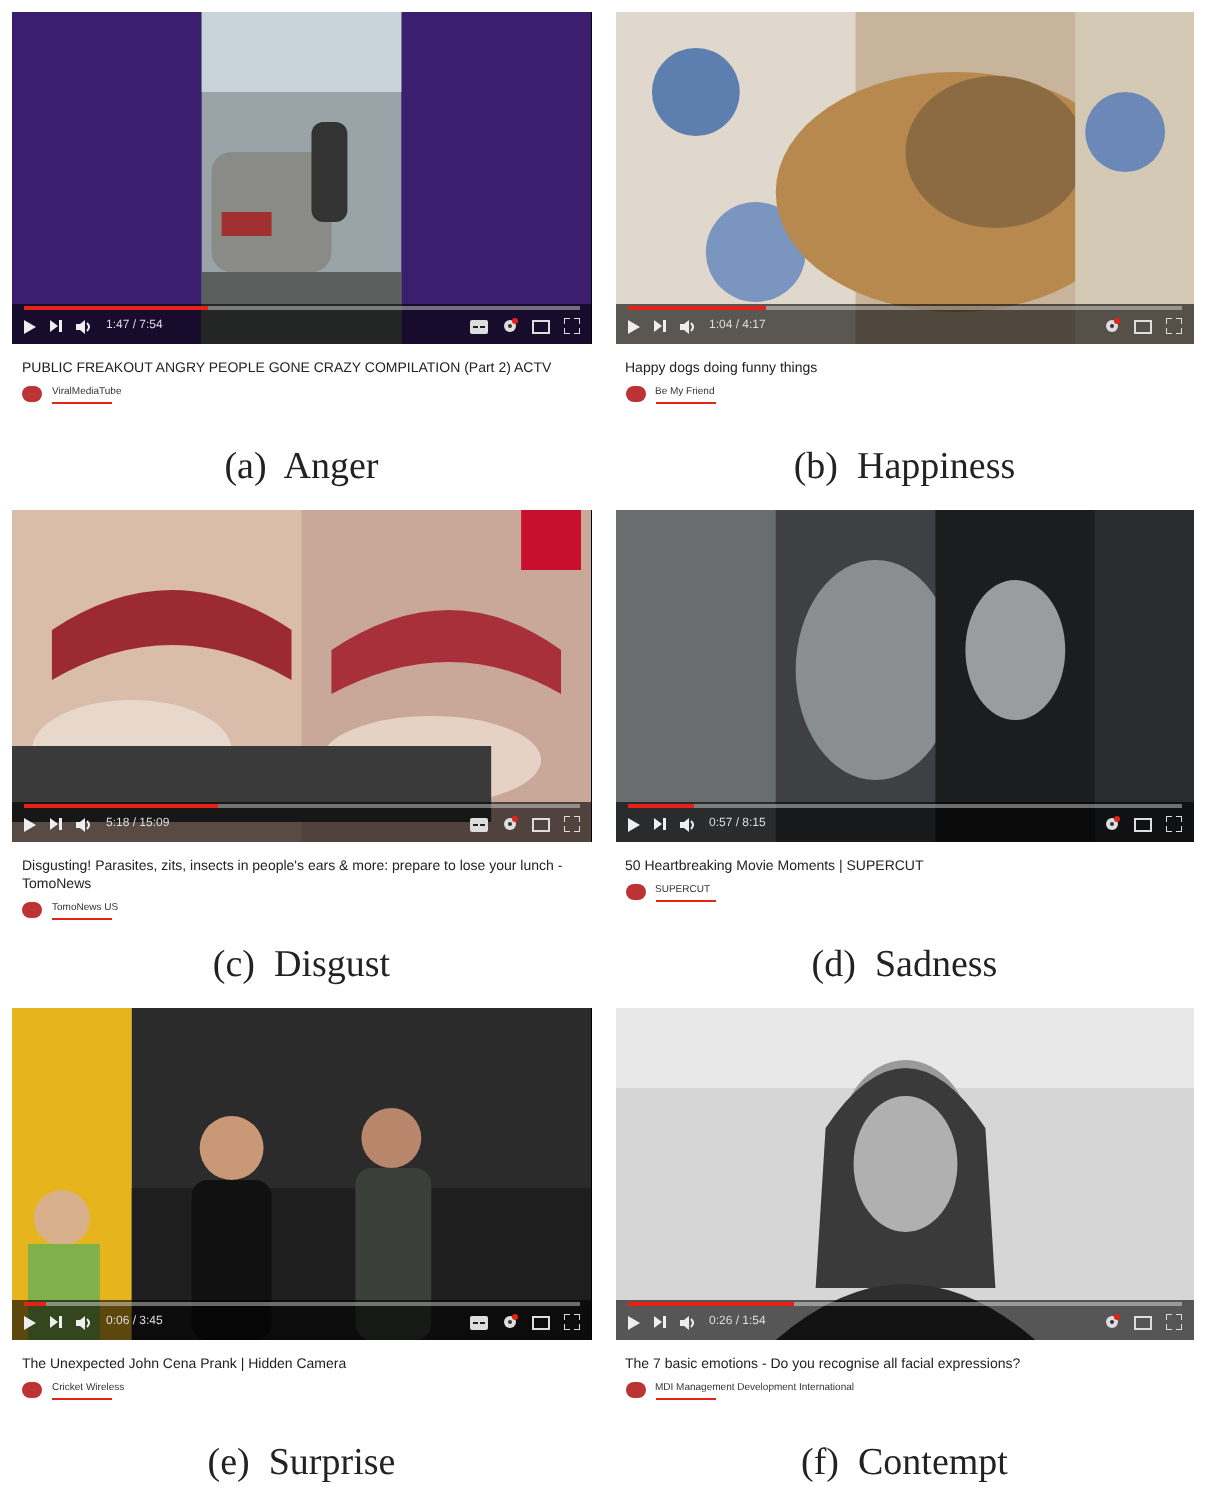  What do you see at coordinates (904, 1464) in the screenshot?
I see `figure-caption: (f) Contempt` at bounding box center [904, 1464].